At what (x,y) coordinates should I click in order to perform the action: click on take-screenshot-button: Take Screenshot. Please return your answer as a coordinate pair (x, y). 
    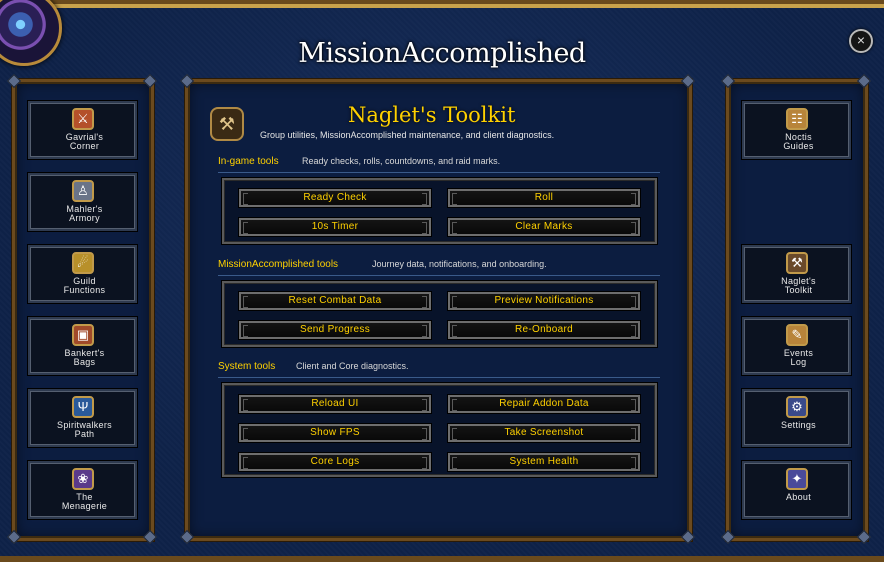
    Looking at the image, I should click on (544, 433).